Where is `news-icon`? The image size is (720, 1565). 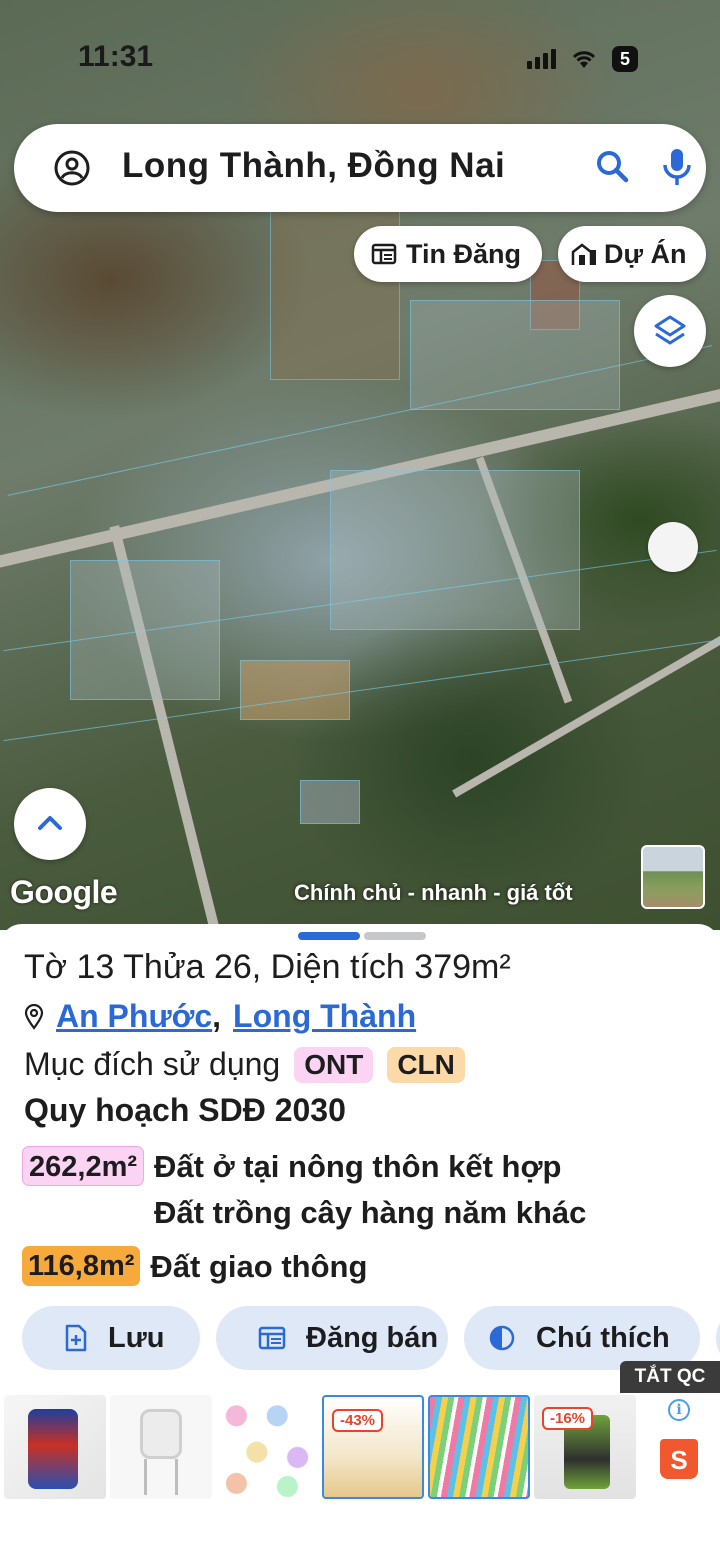 news-icon is located at coordinates (384, 254).